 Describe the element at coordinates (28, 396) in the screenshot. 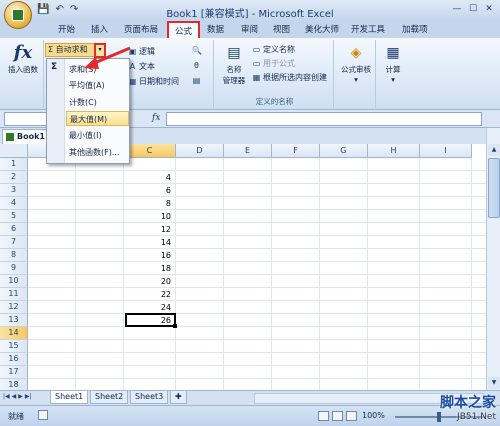

I see `last-sheet-icon: ▶|` at that location.